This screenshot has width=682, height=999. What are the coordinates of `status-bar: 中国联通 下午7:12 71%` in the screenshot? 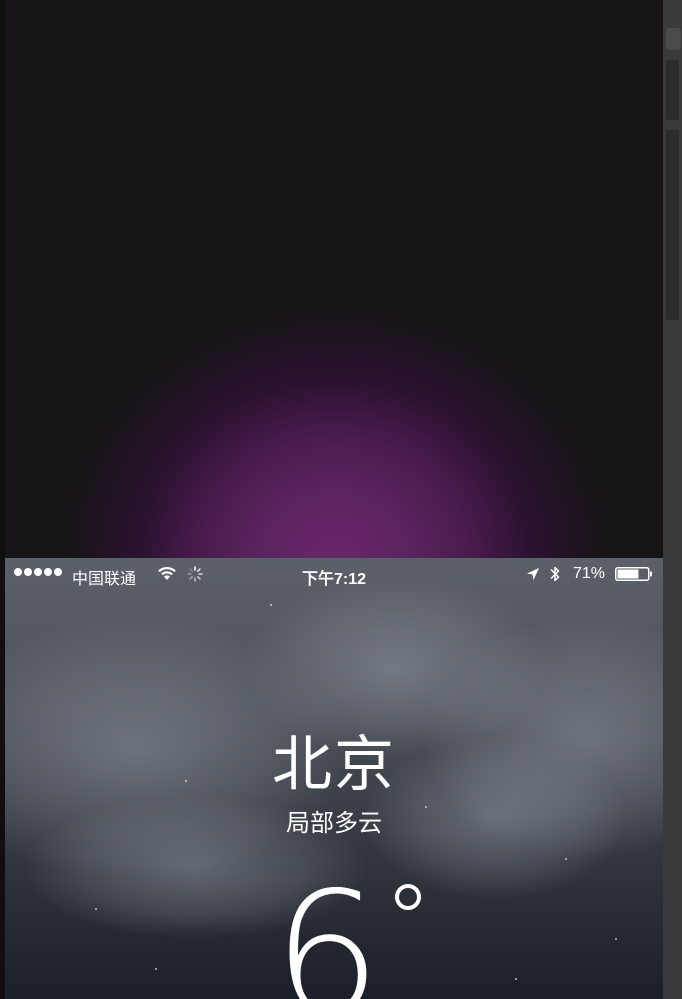 It's located at (334, 575).